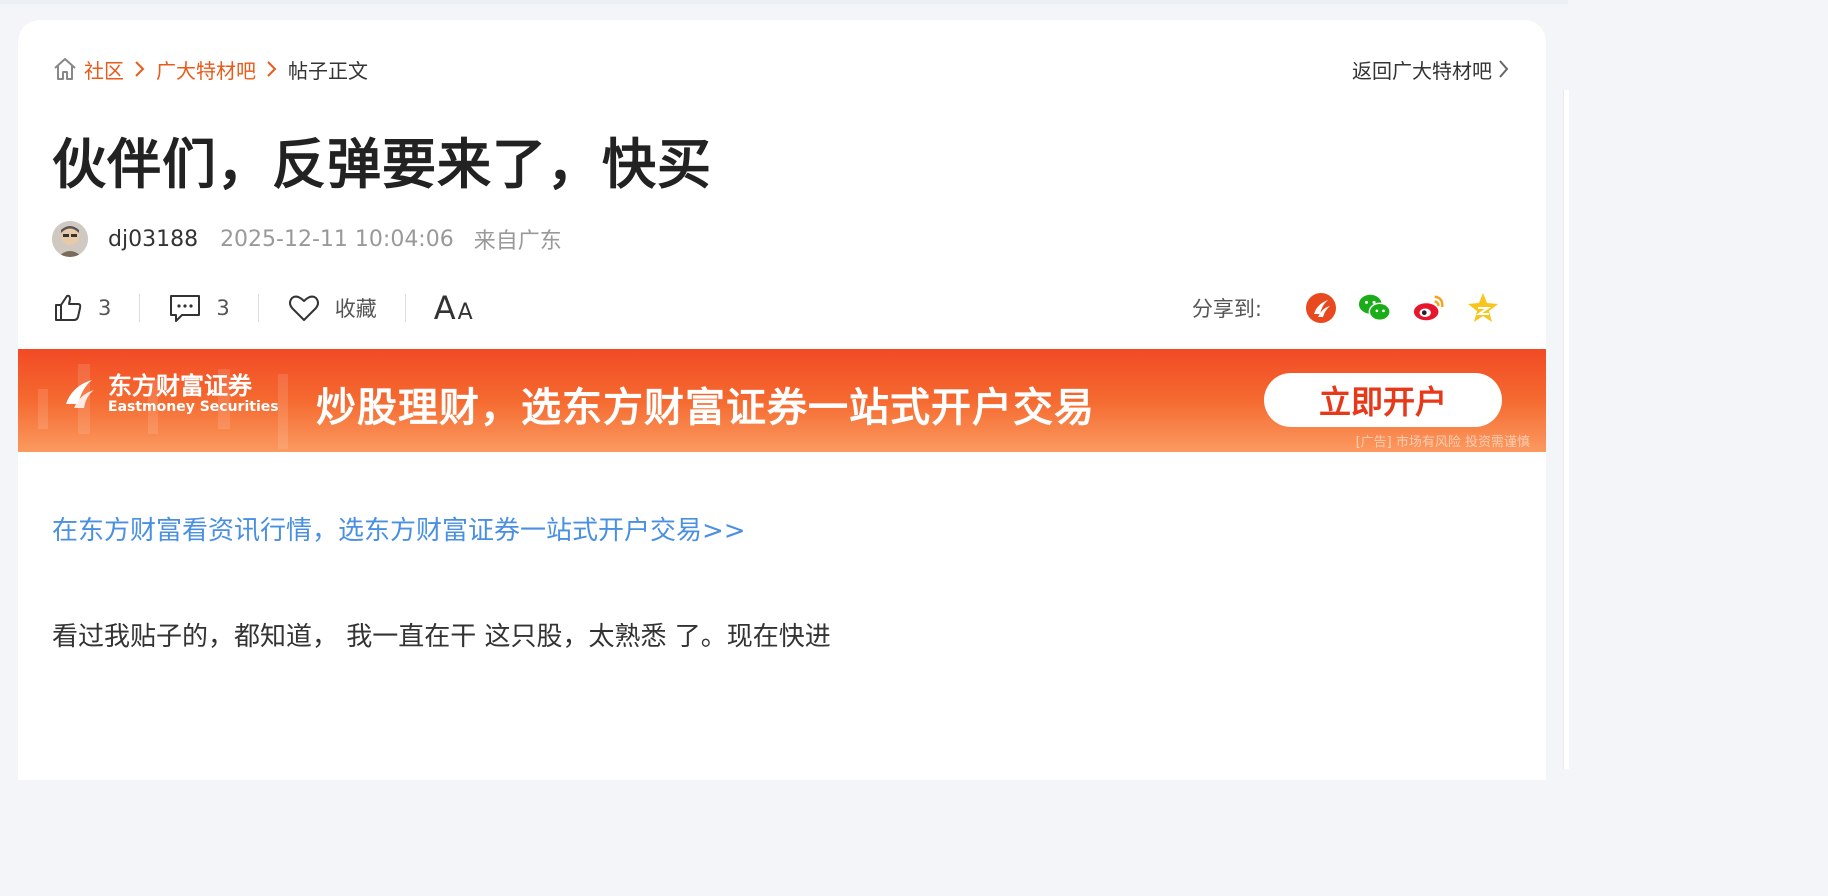 This screenshot has width=1828, height=896. Describe the element at coordinates (784, 2) in the screenshot. I see `top-divider` at that location.